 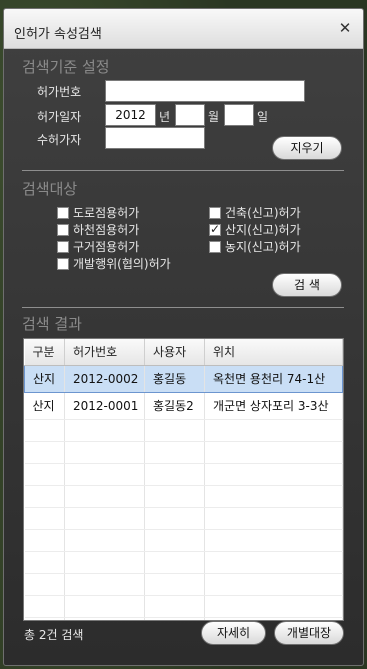 I want to click on table-row: 산지 2012-0001 홍길동2 개군면 상자포리 3-3산, so click(x=183, y=406).